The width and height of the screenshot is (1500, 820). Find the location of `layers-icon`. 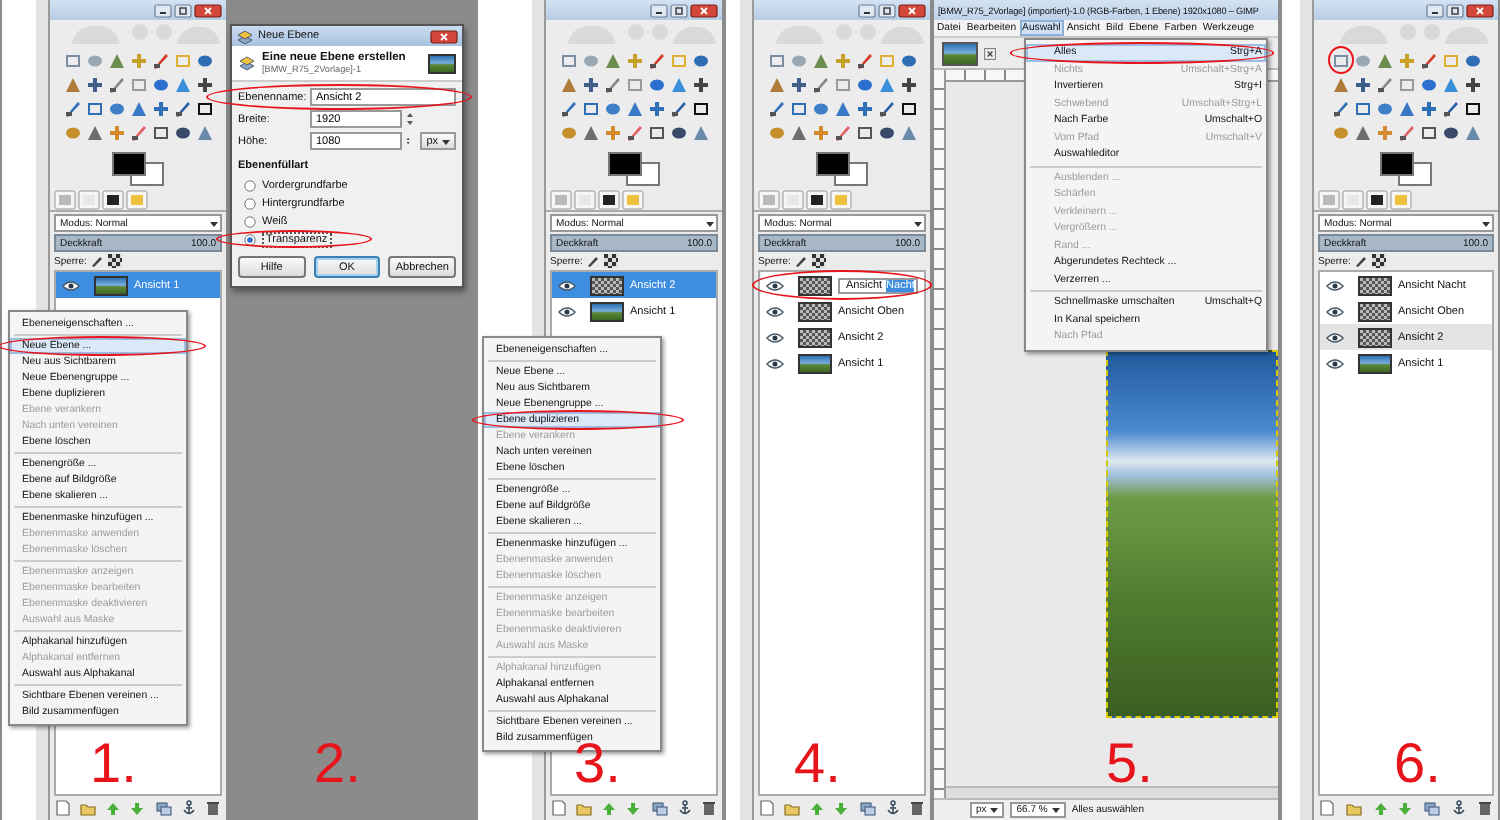

layers-icon is located at coordinates (247, 63).